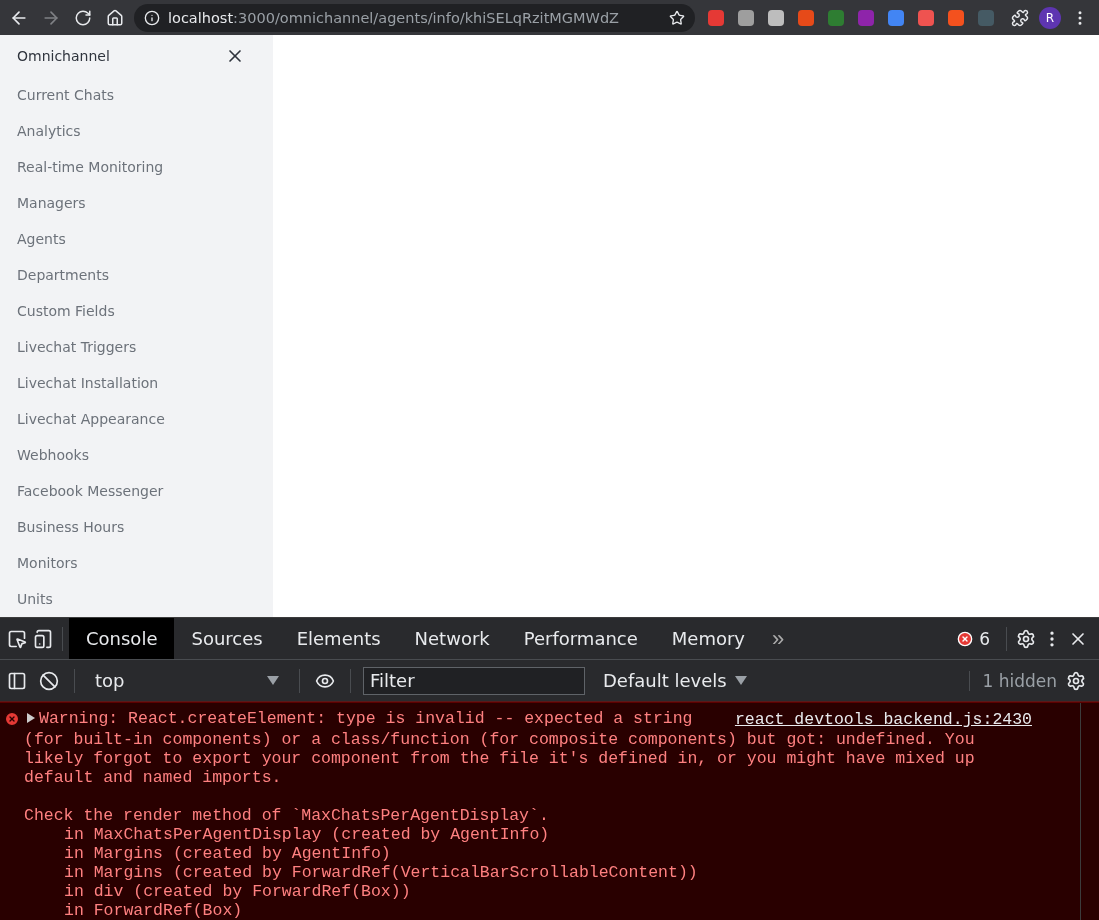  Describe the element at coordinates (136, 347) in the screenshot. I see `sidebar-item: Livechat Triggers` at that location.